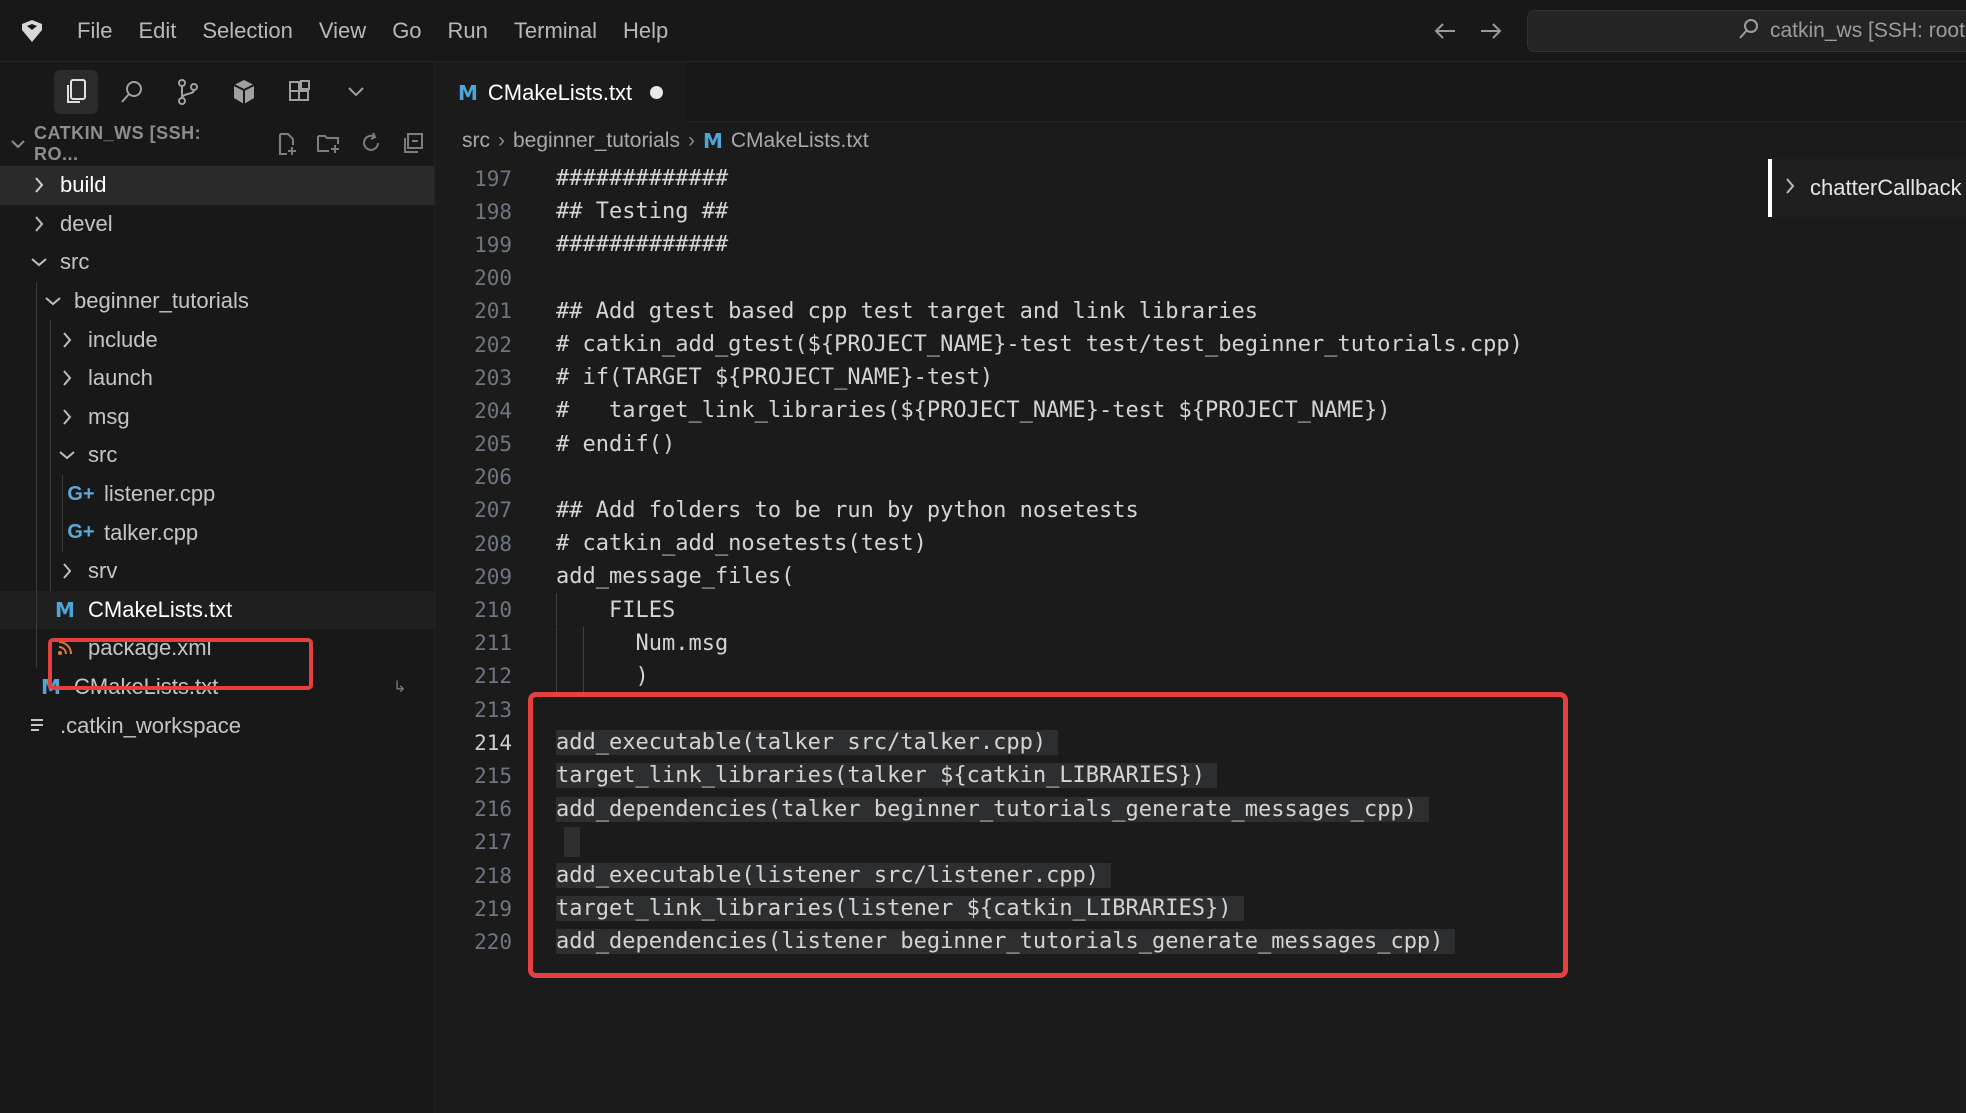  I want to click on breadcrumb-item: src, so click(476, 141).